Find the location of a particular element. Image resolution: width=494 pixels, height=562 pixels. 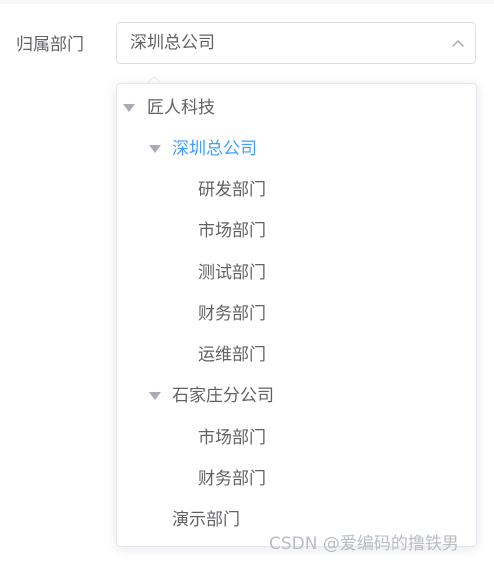

chevron-up-icon is located at coordinates (458, 43).